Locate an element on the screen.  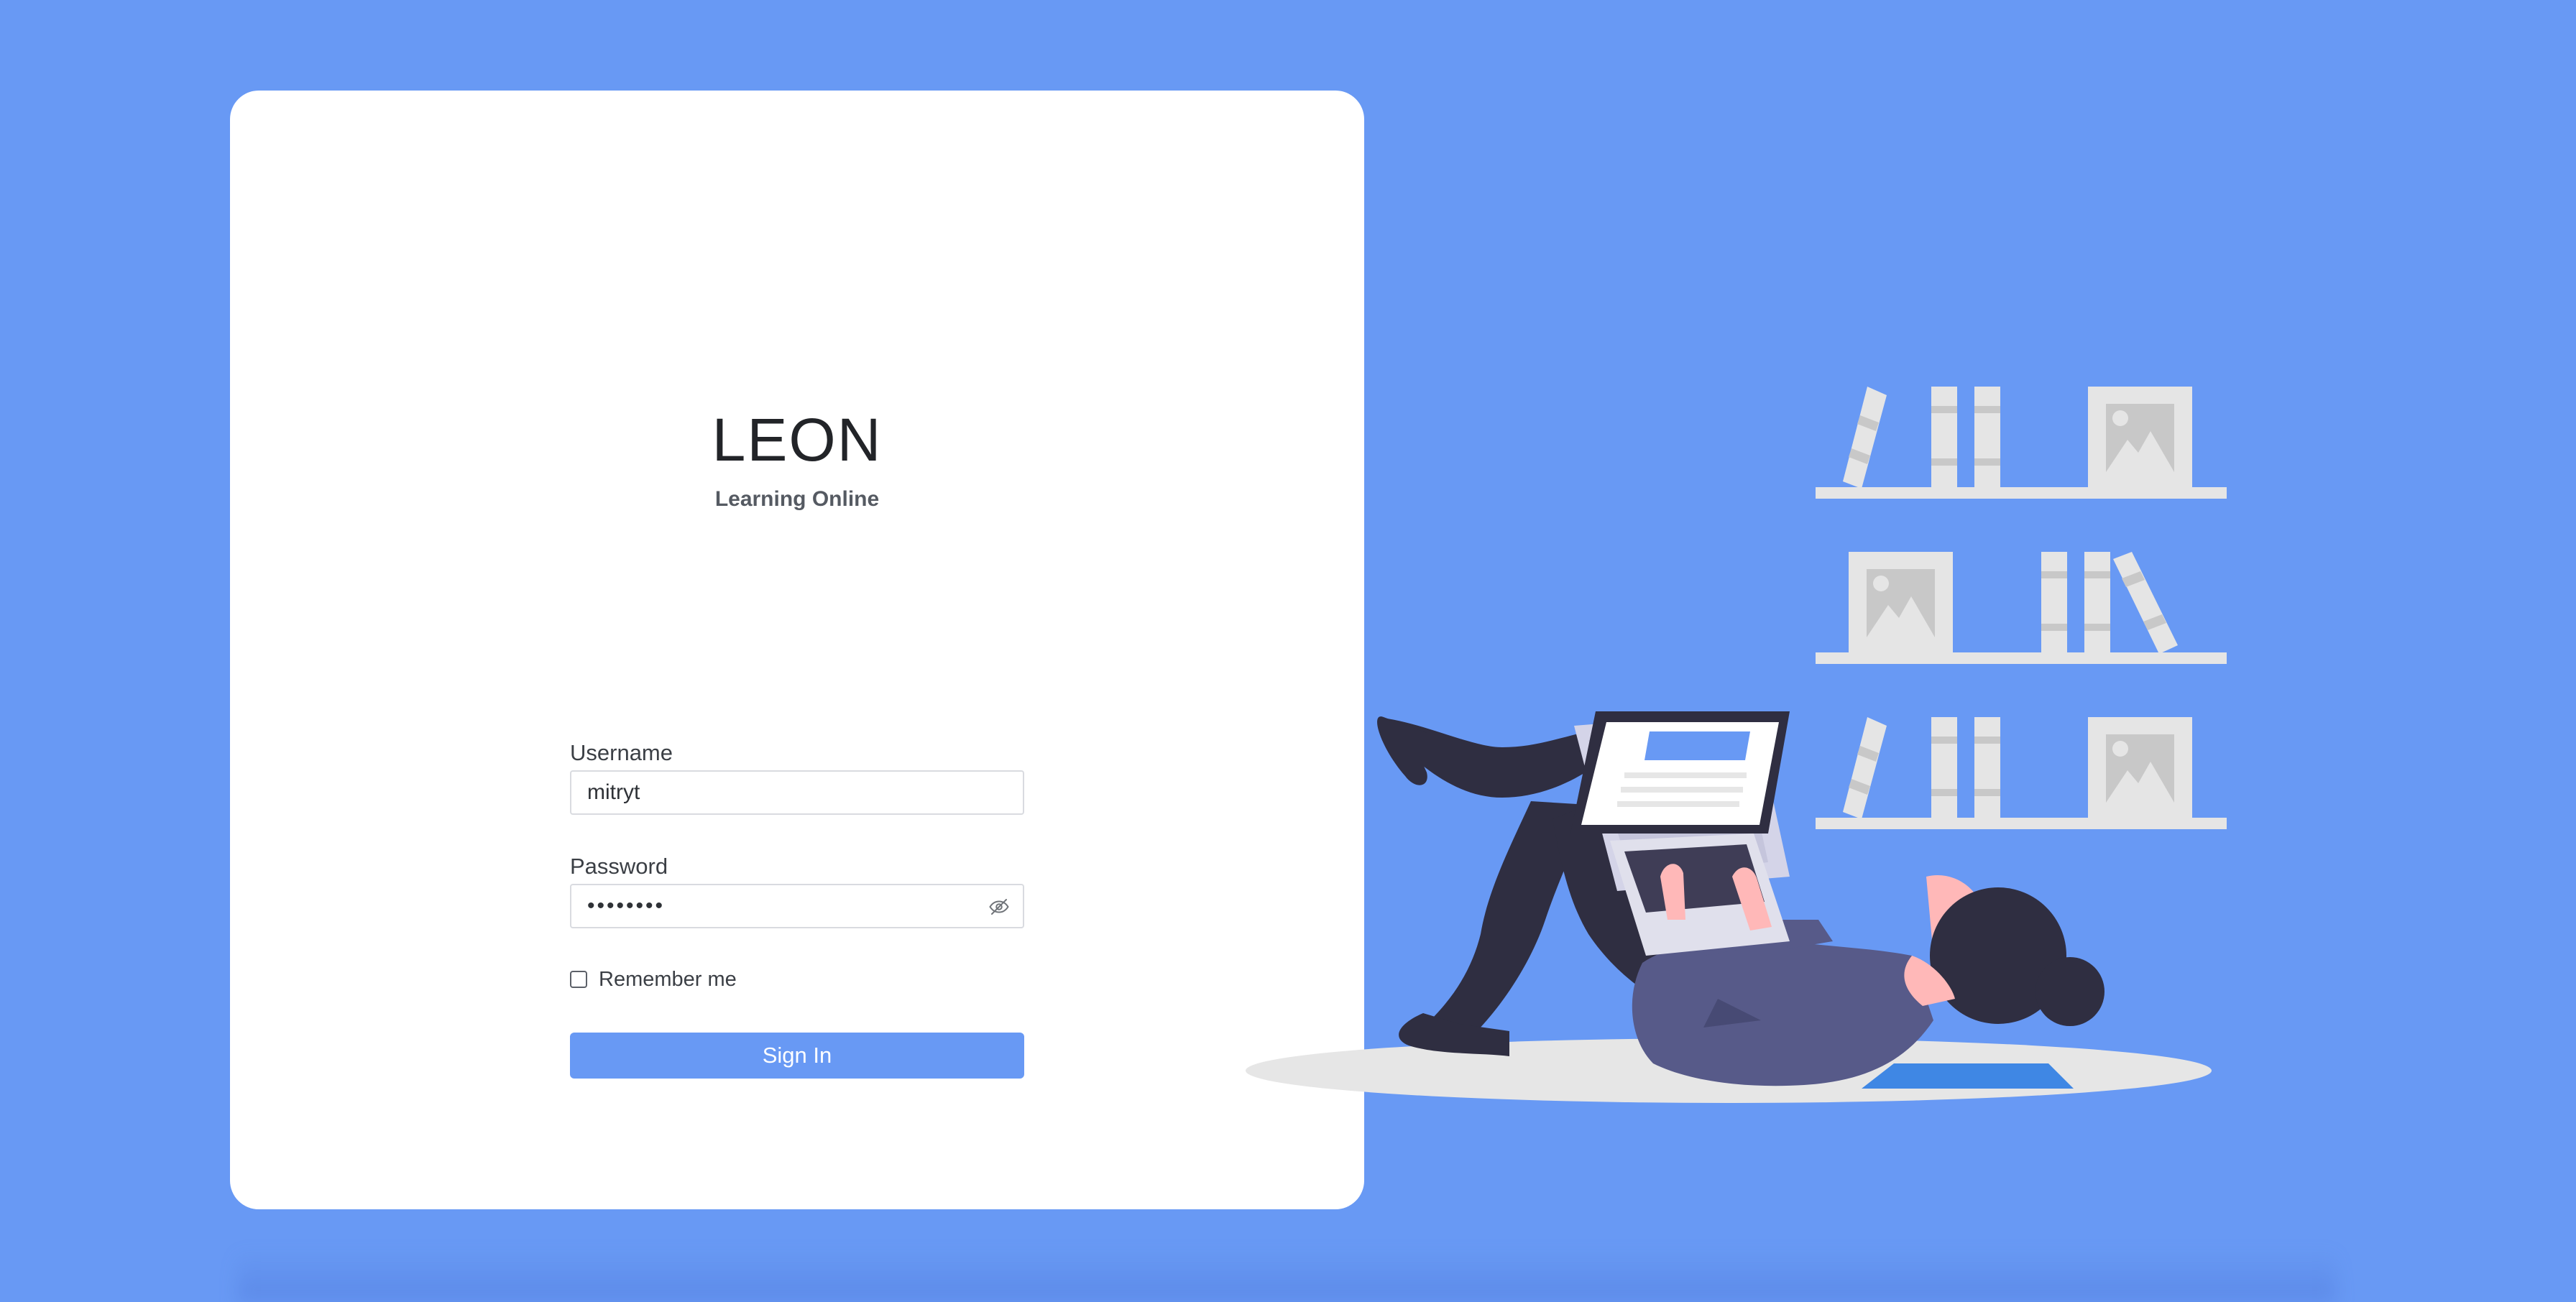
brand-subtitle: Learning Online is located at coordinates (797, 499).